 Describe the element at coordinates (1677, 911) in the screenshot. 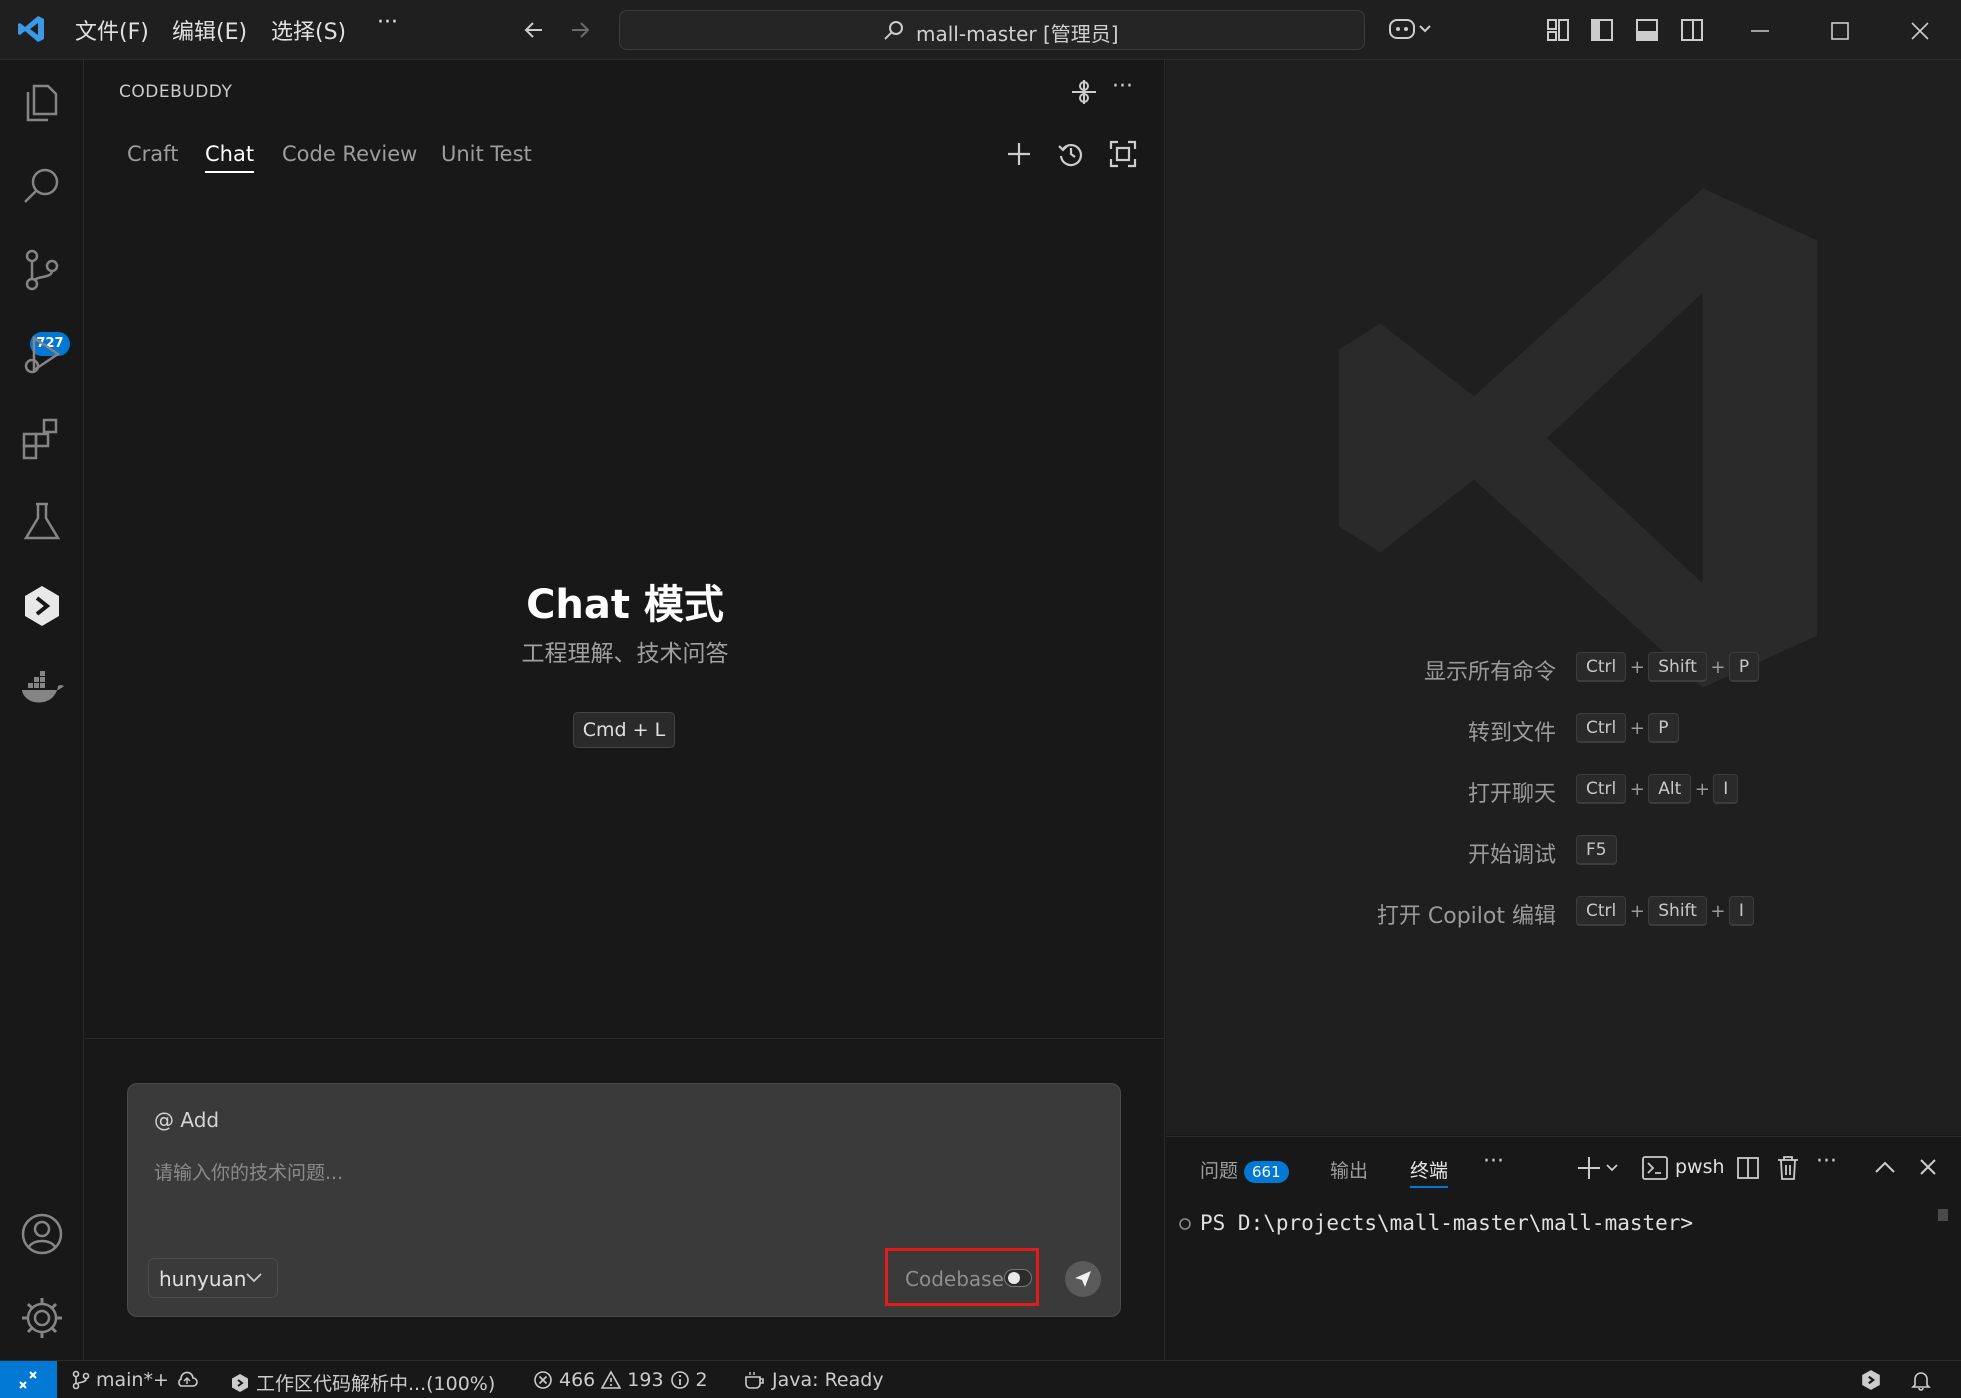

I see `key-cap: Shift` at that location.